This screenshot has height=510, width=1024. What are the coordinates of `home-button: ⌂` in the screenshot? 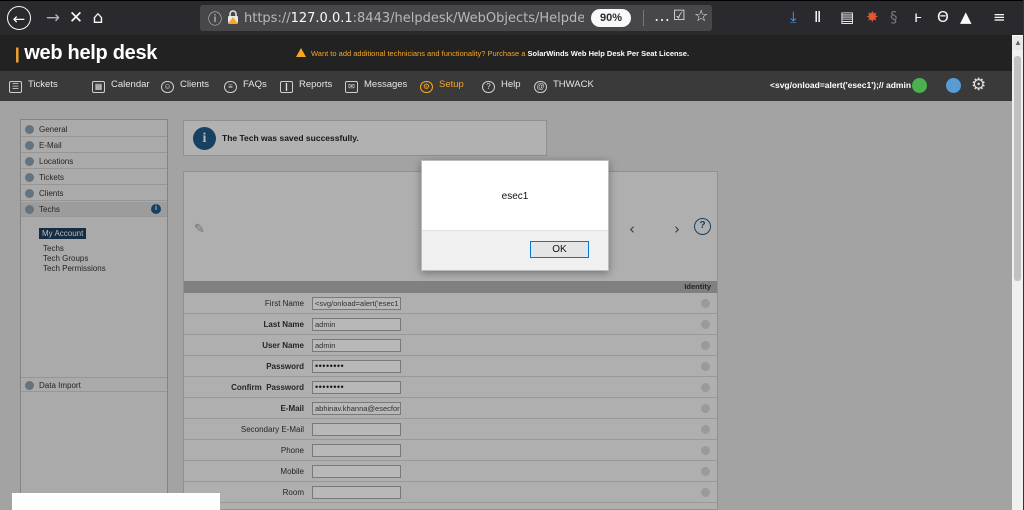 It's located at (98, 18).